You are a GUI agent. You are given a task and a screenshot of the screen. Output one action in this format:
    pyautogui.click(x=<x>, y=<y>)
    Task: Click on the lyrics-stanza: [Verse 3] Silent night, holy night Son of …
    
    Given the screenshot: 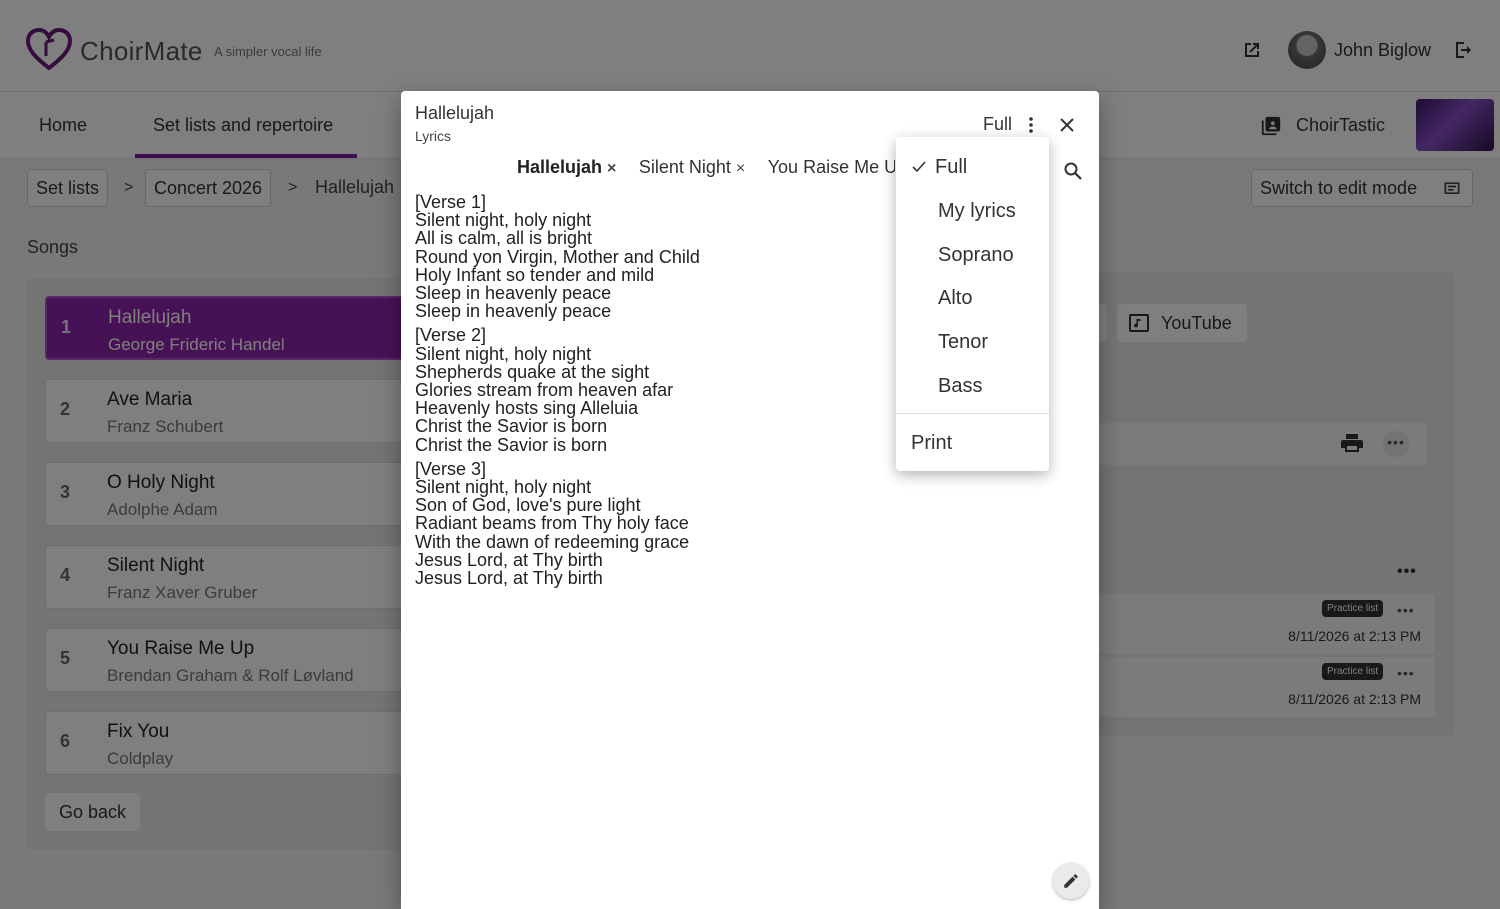 What is the action you would take?
    pyautogui.click(x=655, y=523)
    